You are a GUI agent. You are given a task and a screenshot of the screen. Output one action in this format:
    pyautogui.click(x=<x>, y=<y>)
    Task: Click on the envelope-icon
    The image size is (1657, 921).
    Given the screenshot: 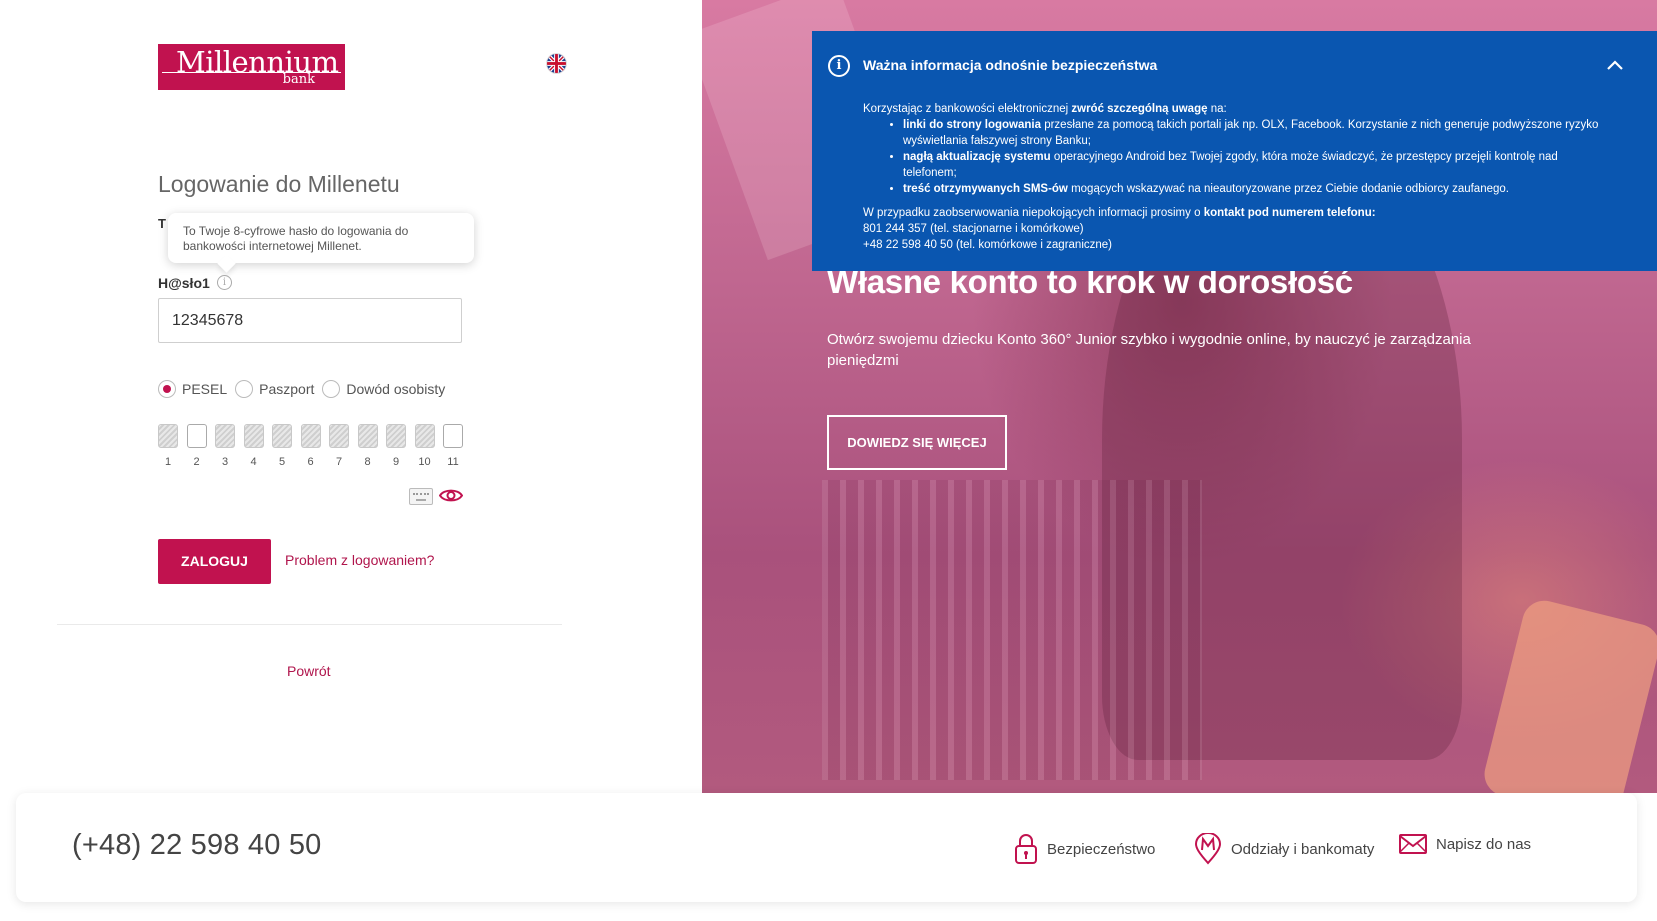 What is the action you would take?
    pyautogui.click(x=1413, y=844)
    